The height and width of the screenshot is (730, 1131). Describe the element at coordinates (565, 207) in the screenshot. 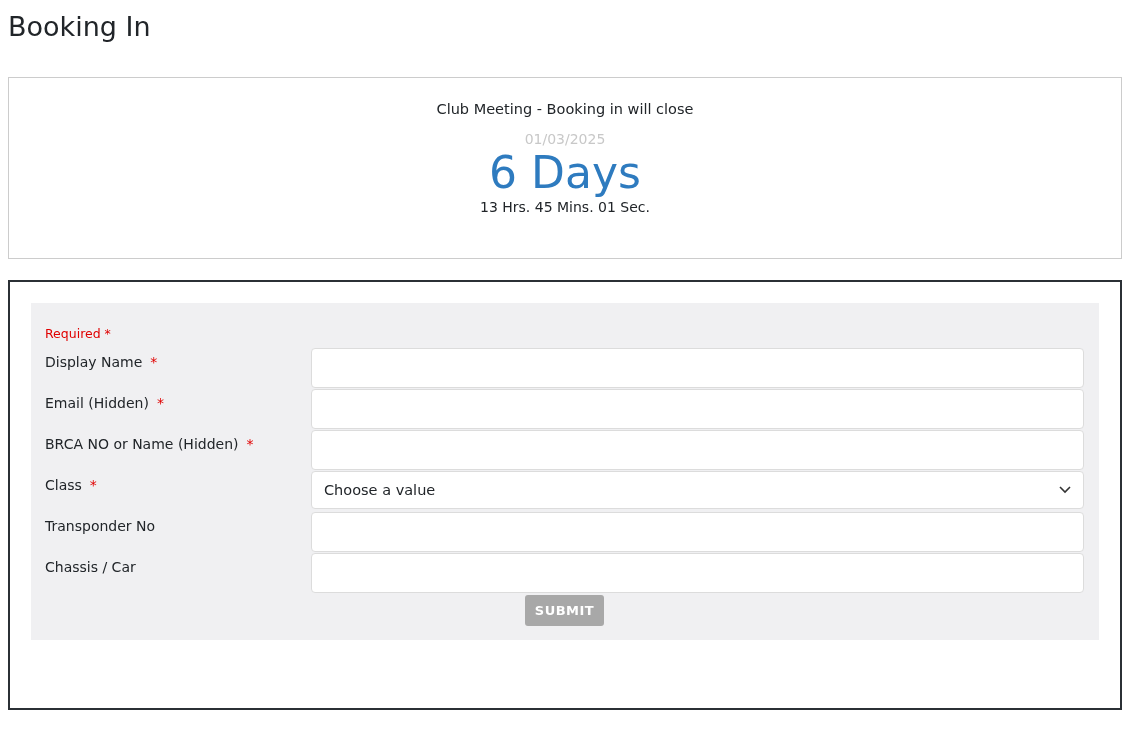

I see `time-remaining: 13 Hrs. 45 Mins. 01 Sec.` at that location.